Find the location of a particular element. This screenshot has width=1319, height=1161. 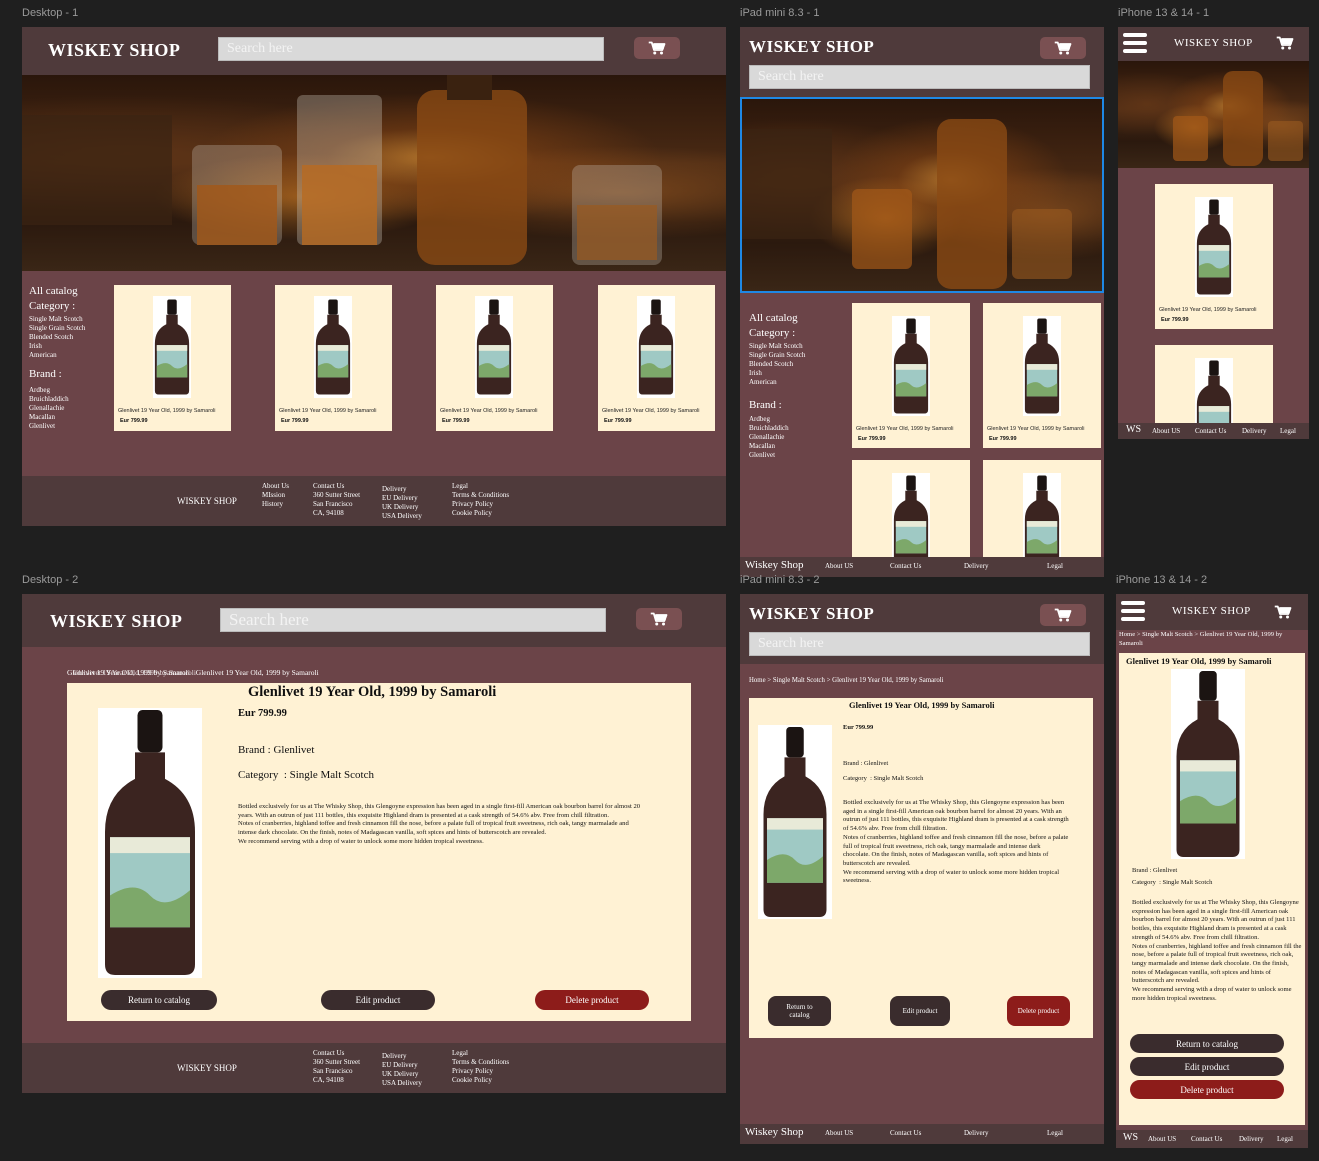

footer-link: History is located at coordinates (275, 504).